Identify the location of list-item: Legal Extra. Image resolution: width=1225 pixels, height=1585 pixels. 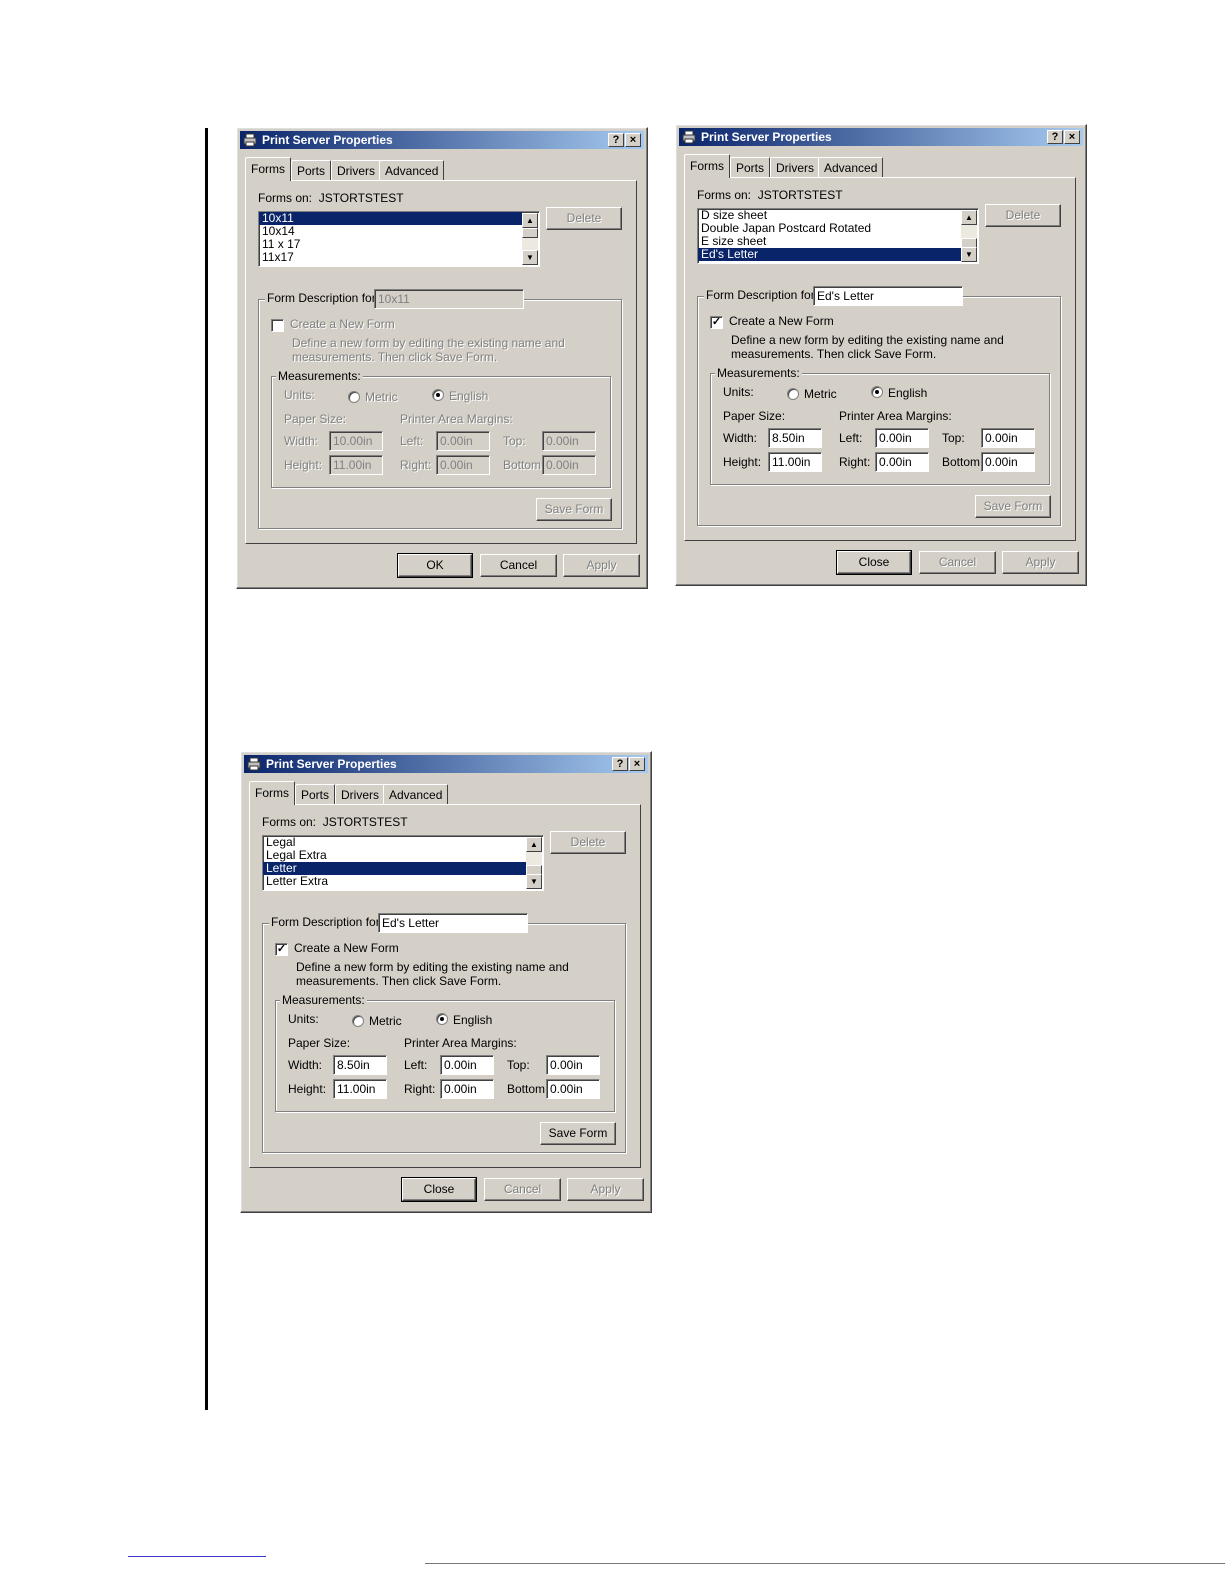
(394, 855).